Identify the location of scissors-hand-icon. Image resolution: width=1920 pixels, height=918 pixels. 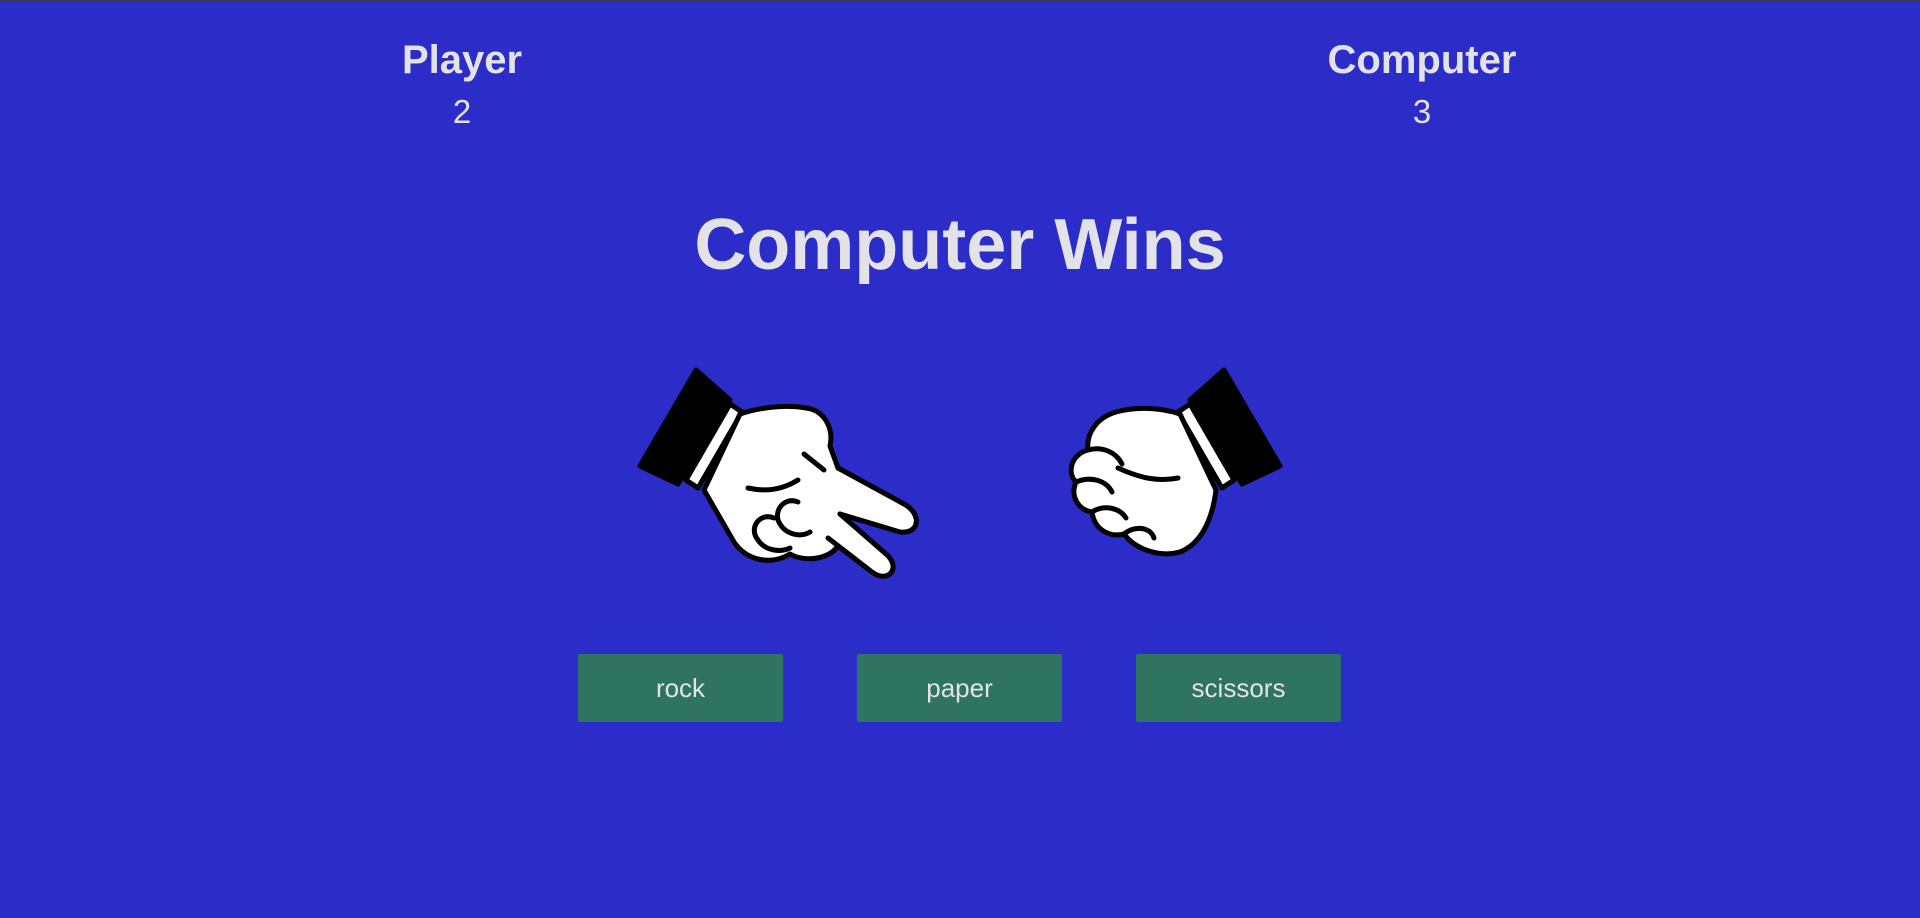
(778, 473).